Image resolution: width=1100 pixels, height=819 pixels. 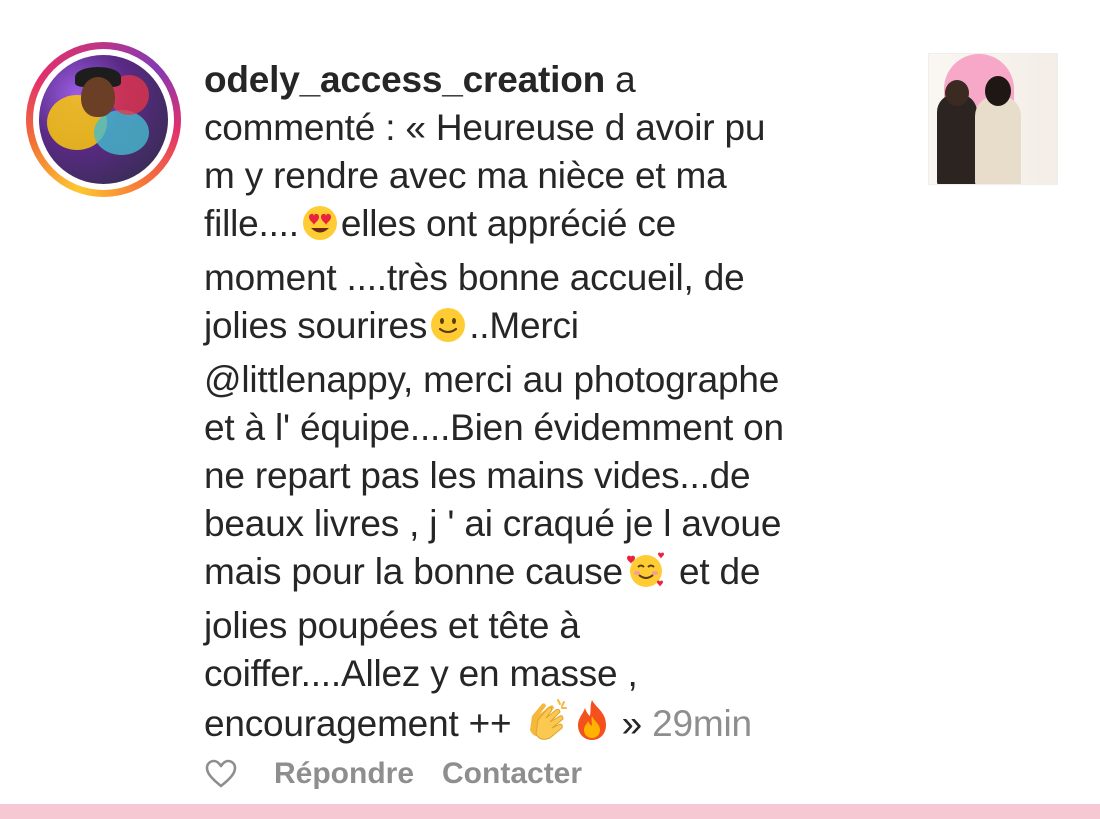 I want to click on comment-fragment: jolies sourires, so click(x=316, y=325).